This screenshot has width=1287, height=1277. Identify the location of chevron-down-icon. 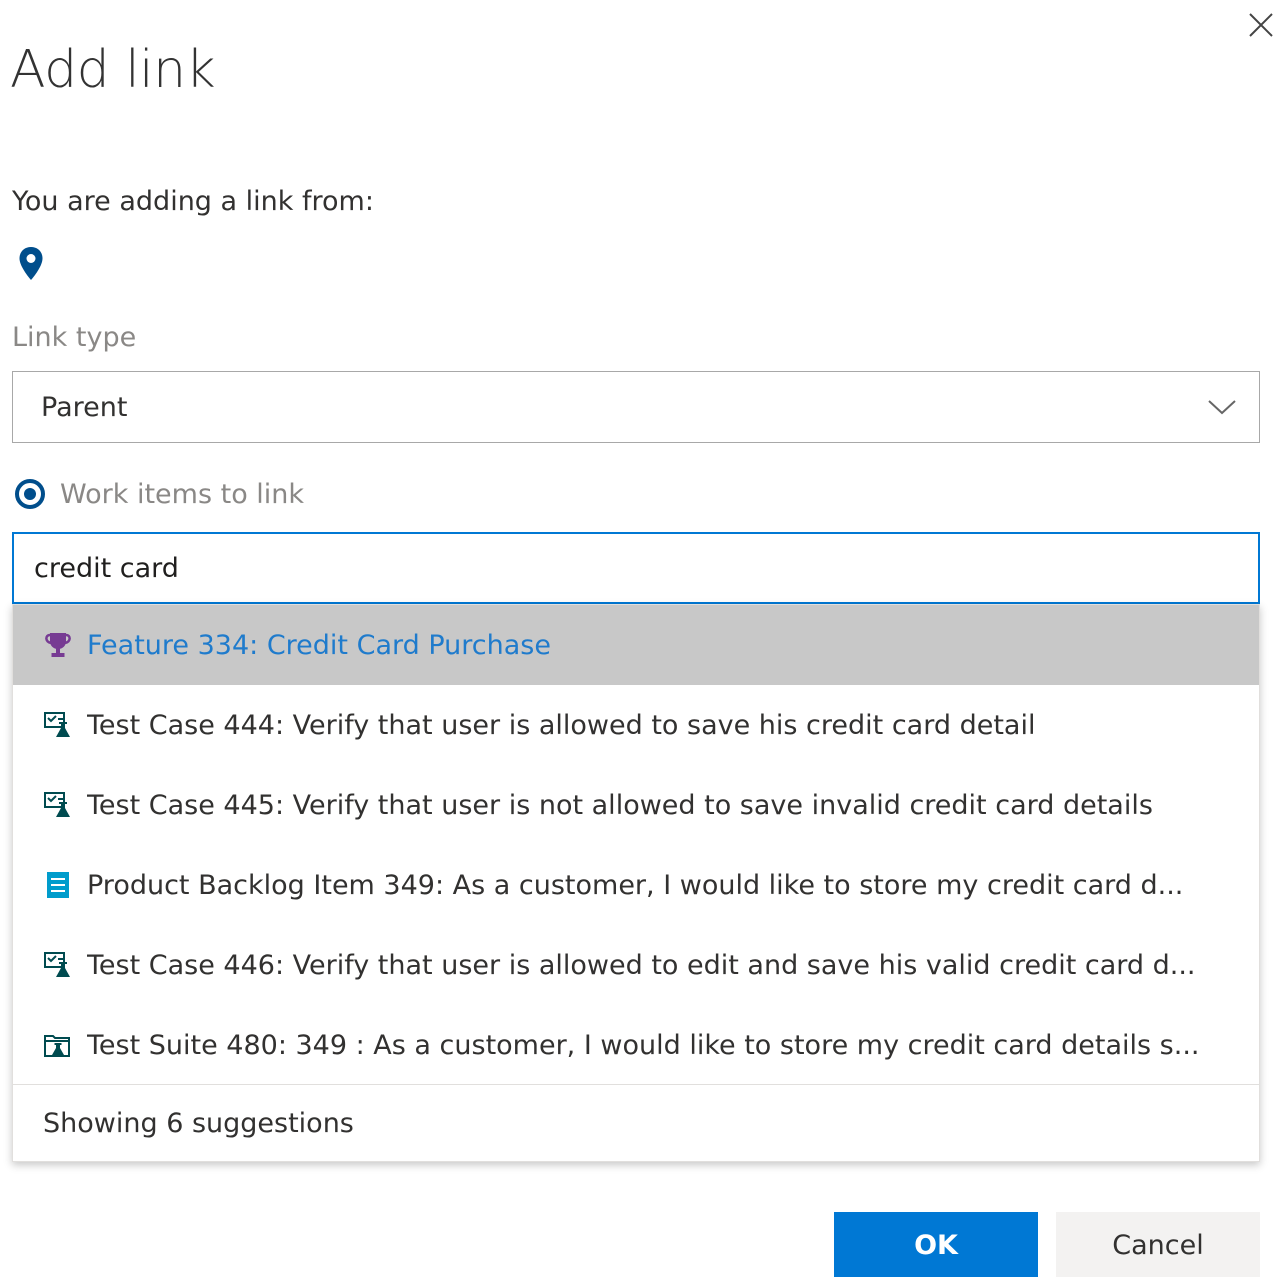
(1222, 407).